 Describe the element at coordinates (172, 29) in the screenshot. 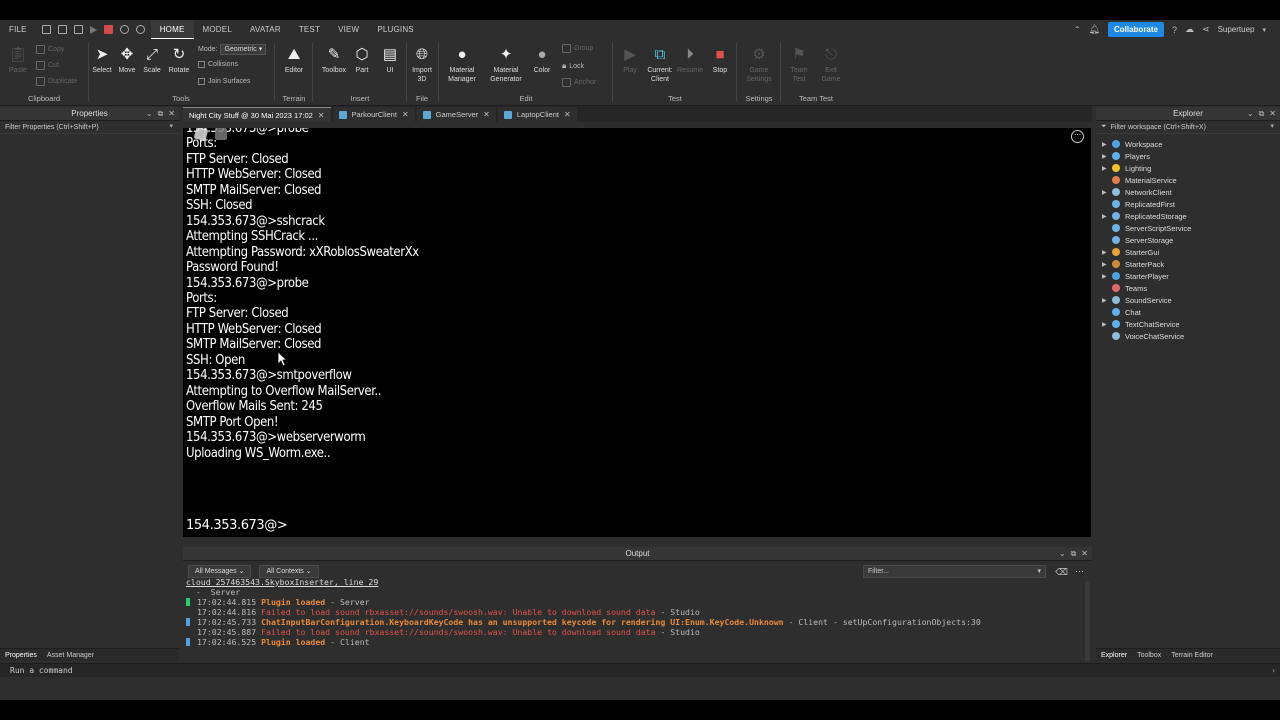

I see `tab-home: HOME` at that location.